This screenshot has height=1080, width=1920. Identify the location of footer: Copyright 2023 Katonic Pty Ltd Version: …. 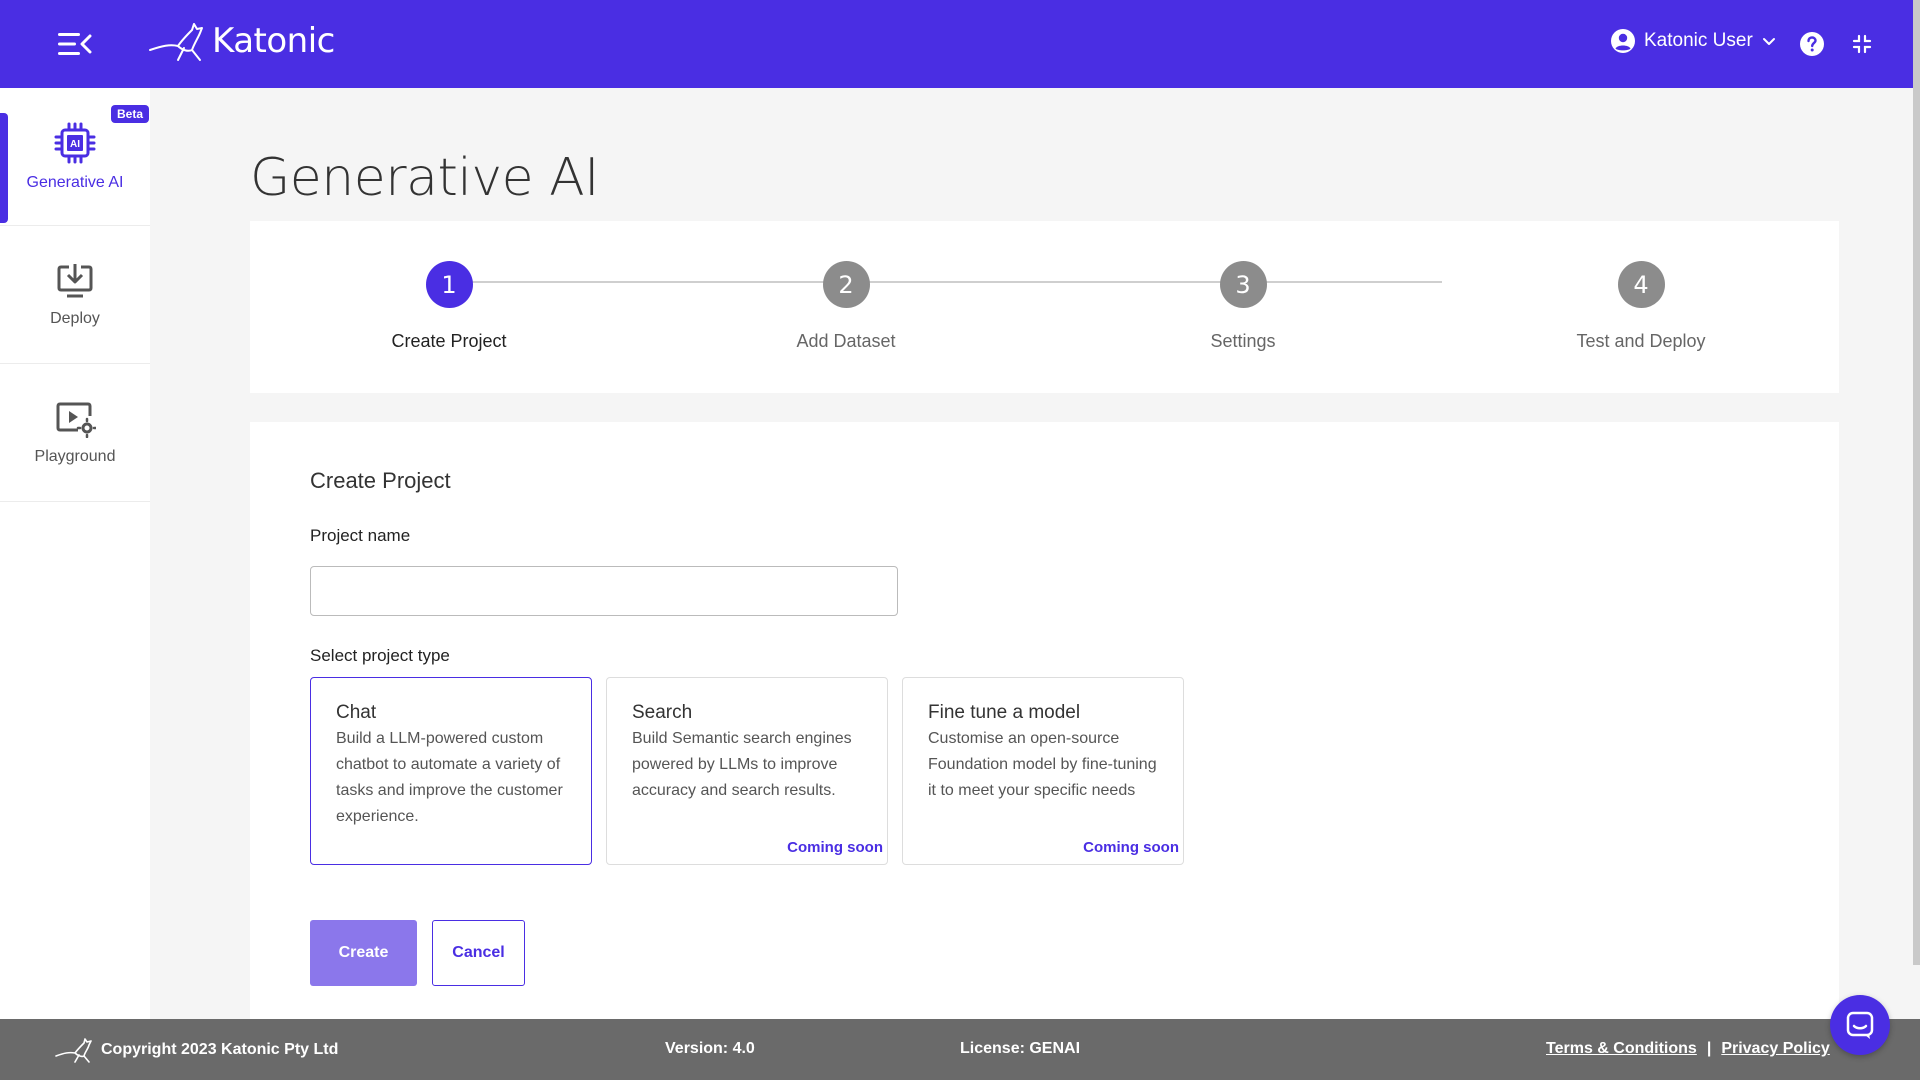
(960, 1049).